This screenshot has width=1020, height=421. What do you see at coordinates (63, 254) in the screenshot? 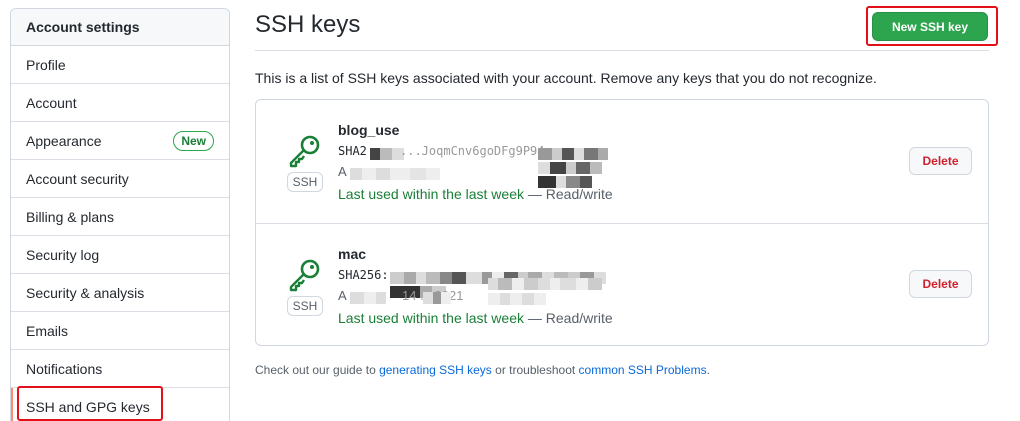
I see `sidebar-item-label: Security log` at bounding box center [63, 254].